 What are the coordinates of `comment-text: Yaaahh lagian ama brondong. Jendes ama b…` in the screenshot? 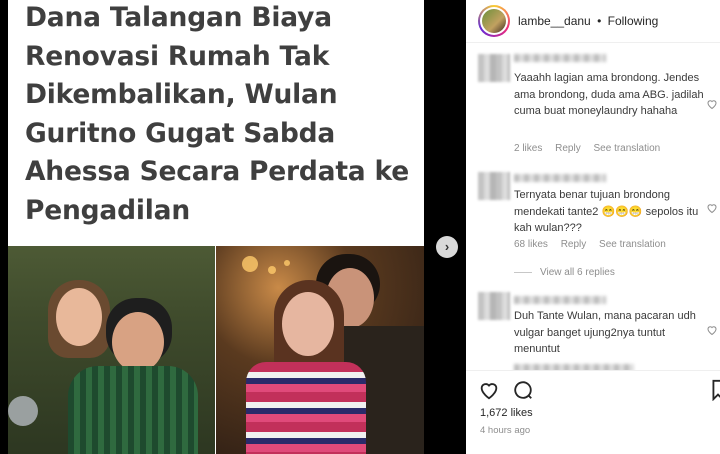 It's located at (609, 94).